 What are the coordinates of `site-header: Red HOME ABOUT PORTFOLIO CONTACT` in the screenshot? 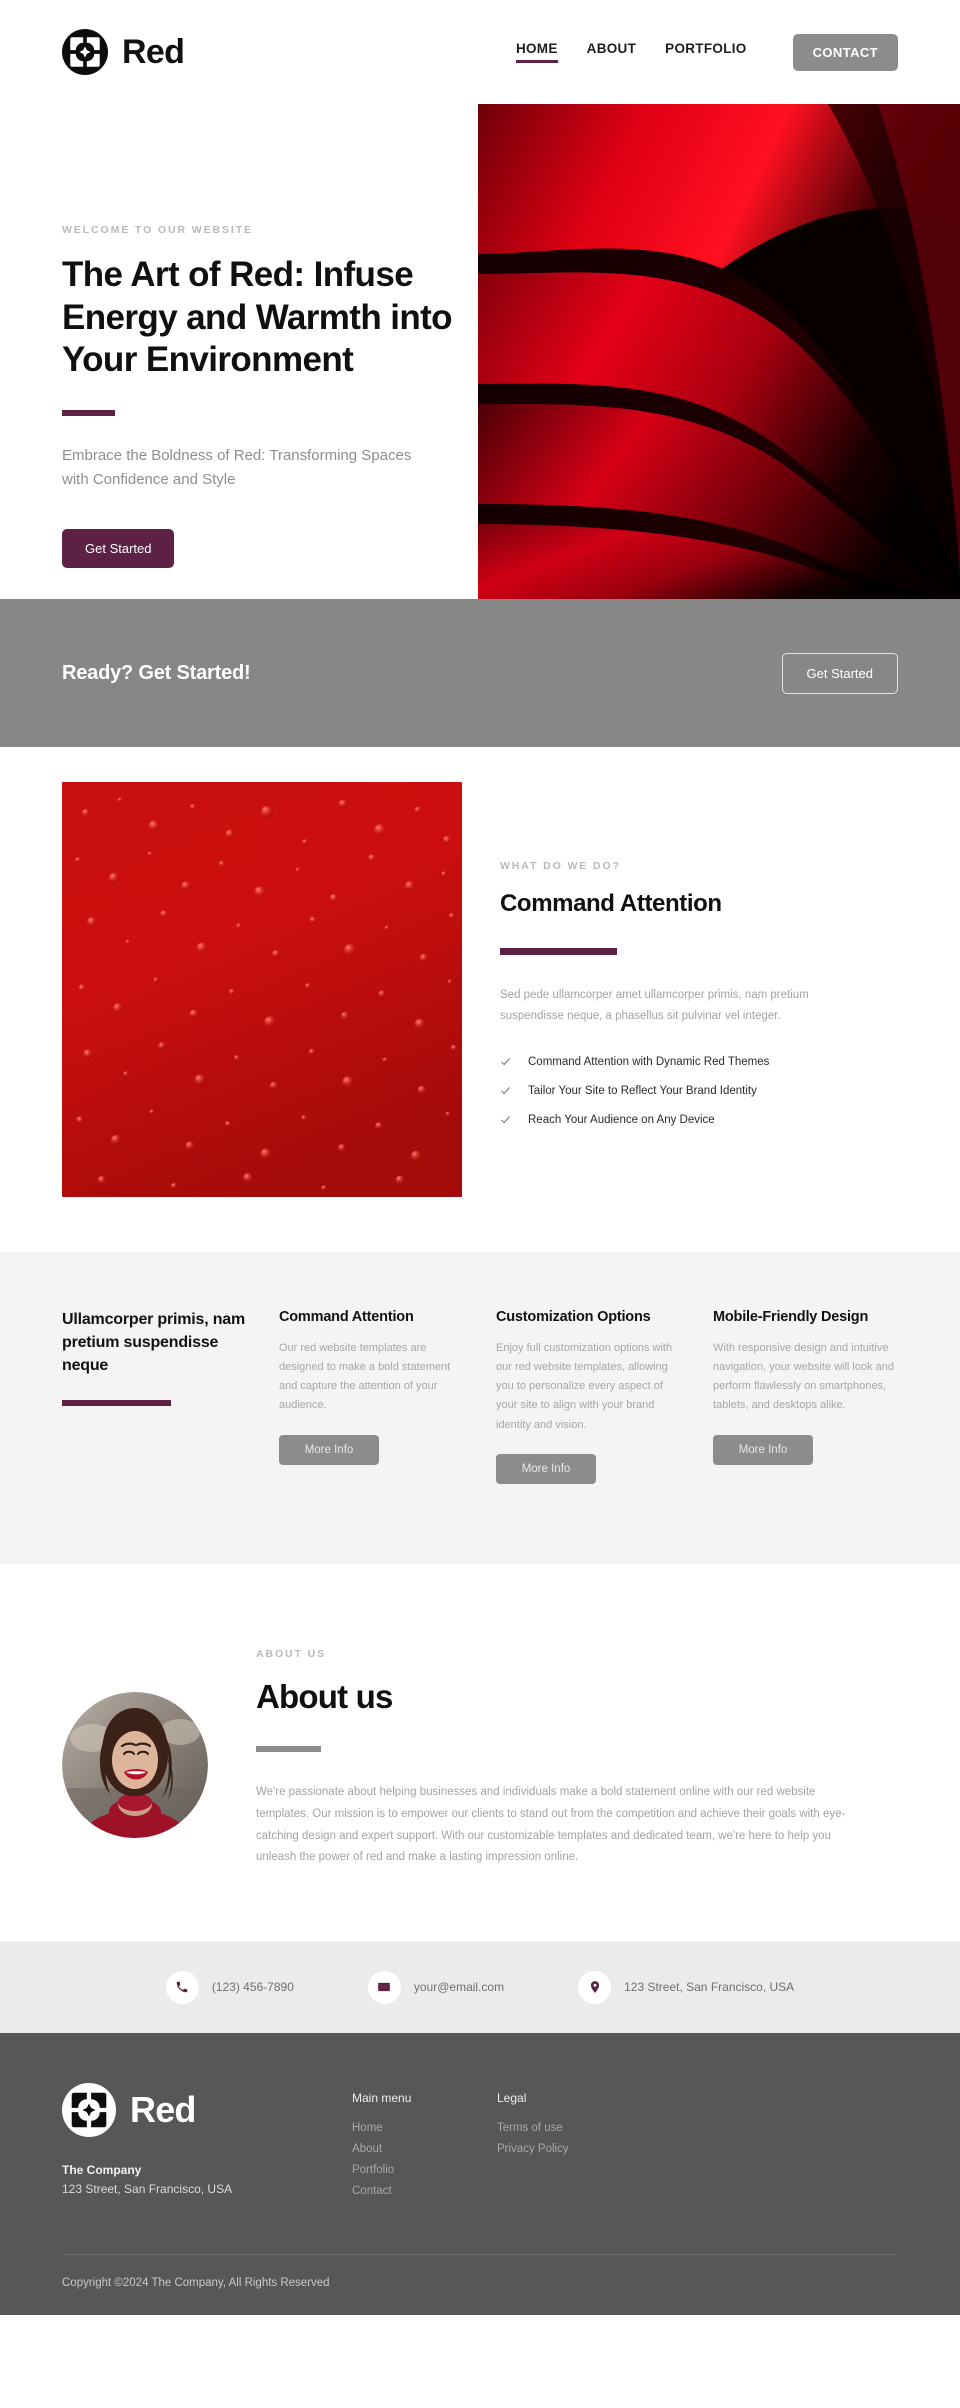 It's located at (480, 52).